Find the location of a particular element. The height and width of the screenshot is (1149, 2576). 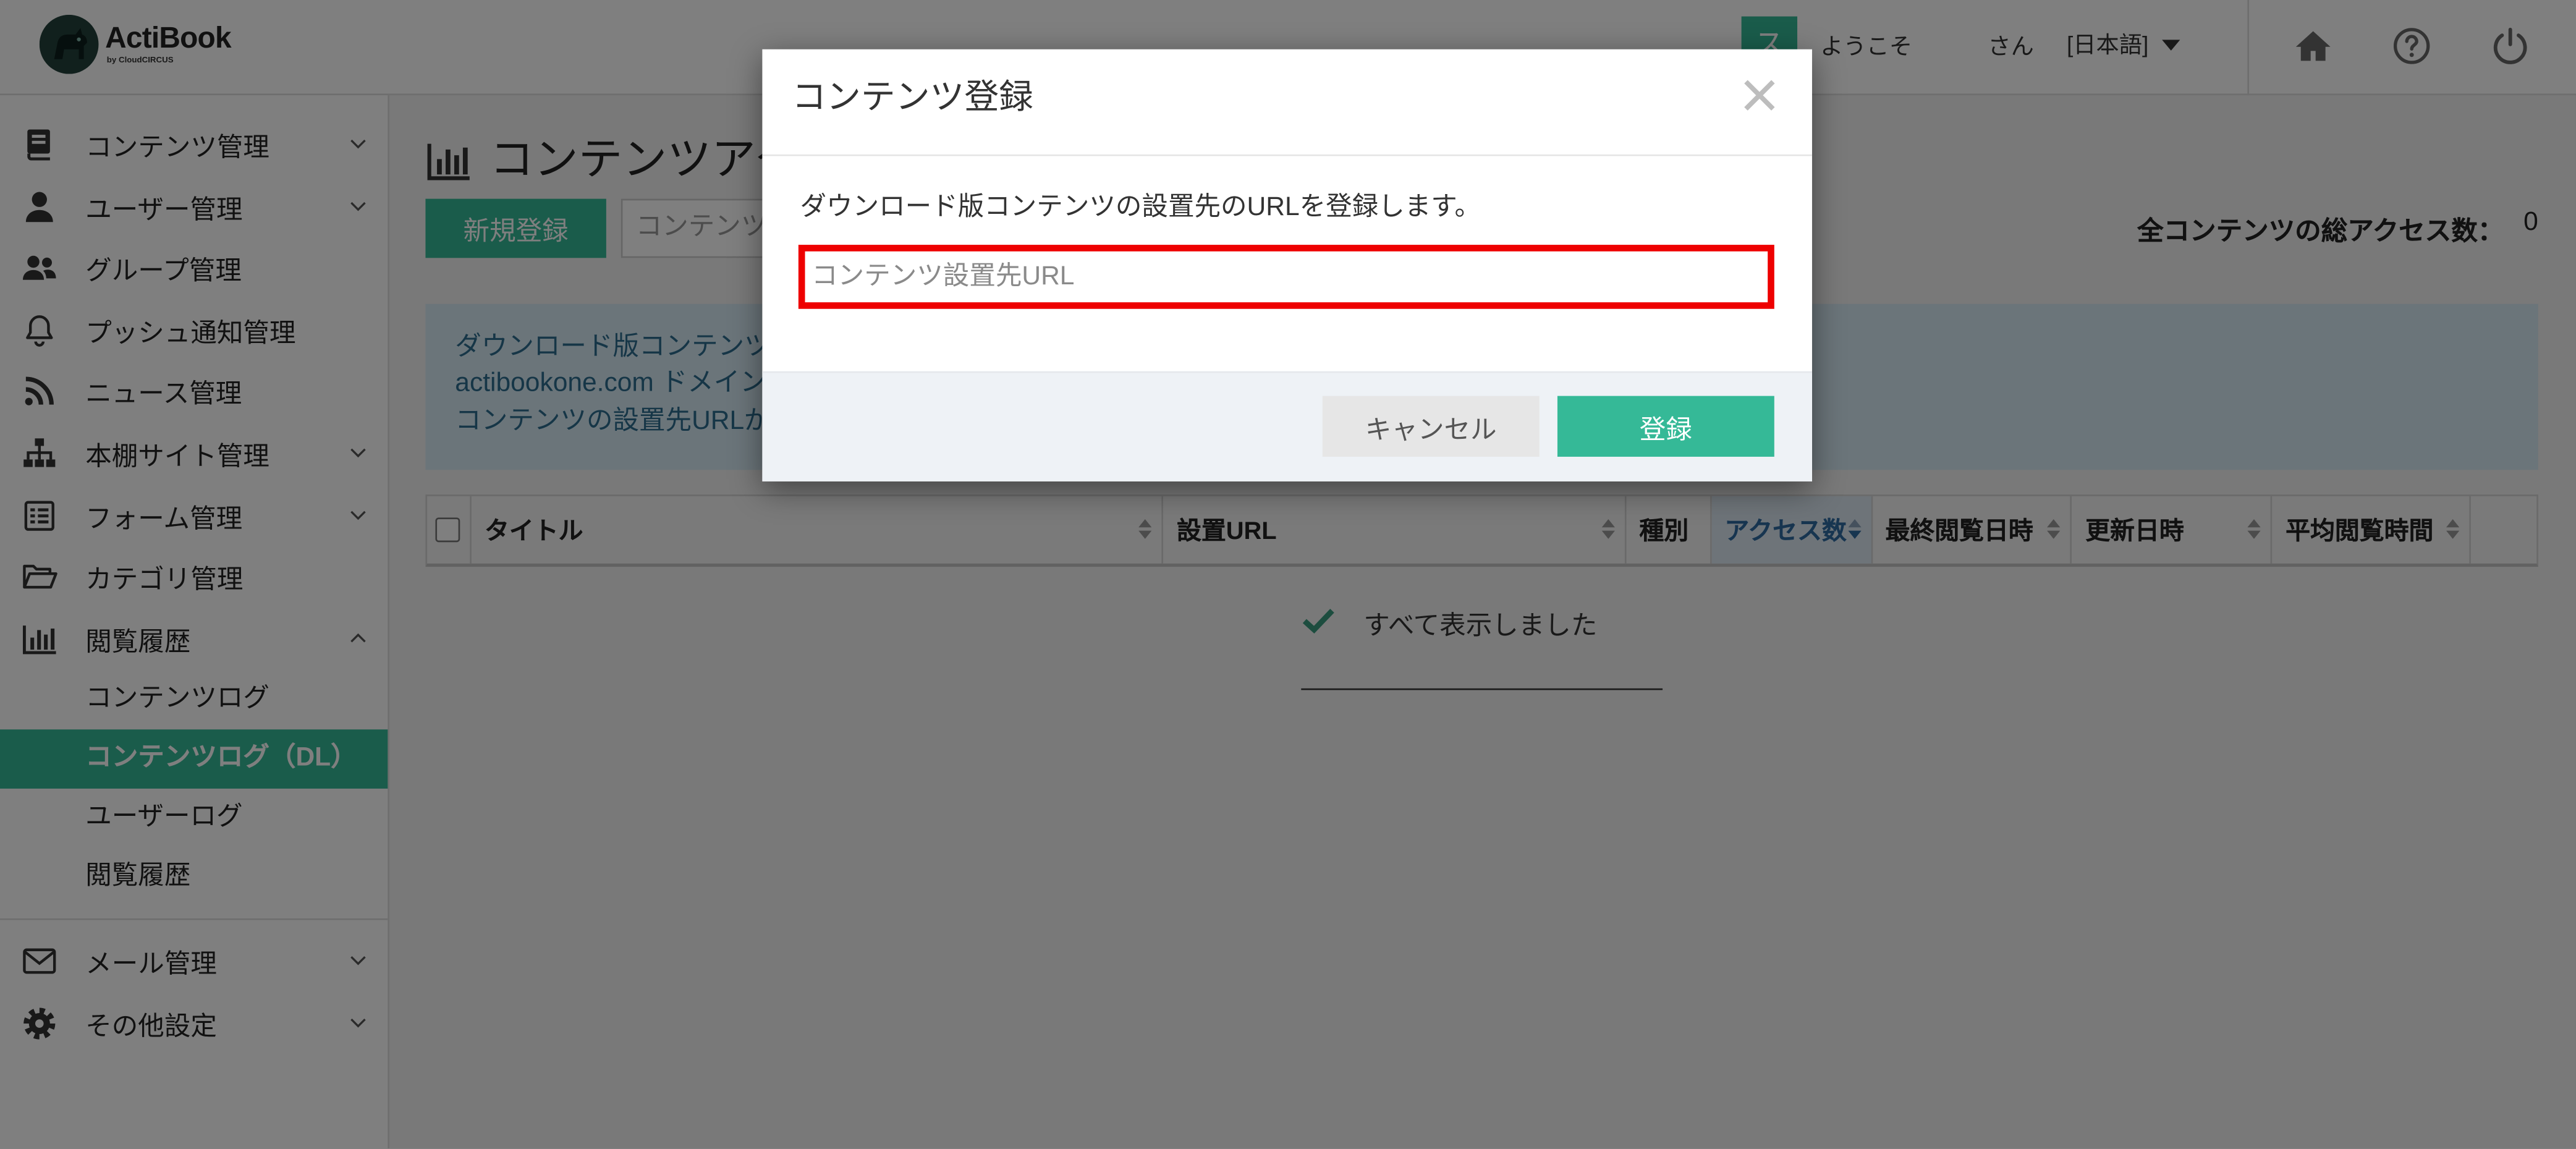

register-button: 登録 is located at coordinates (1665, 426).